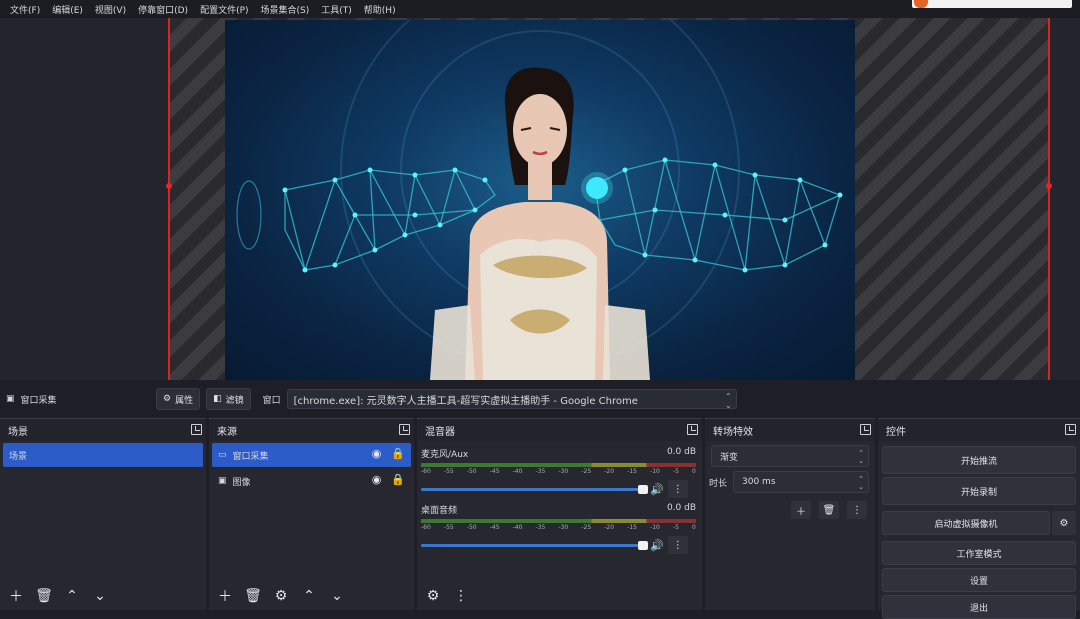 Image resolution: width=1080 pixels, height=619 pixels. What do you see at coordinates (439, 511) in the screenshot?
I see `channel-name: 桌面音频` at bounding box center [439, 511].